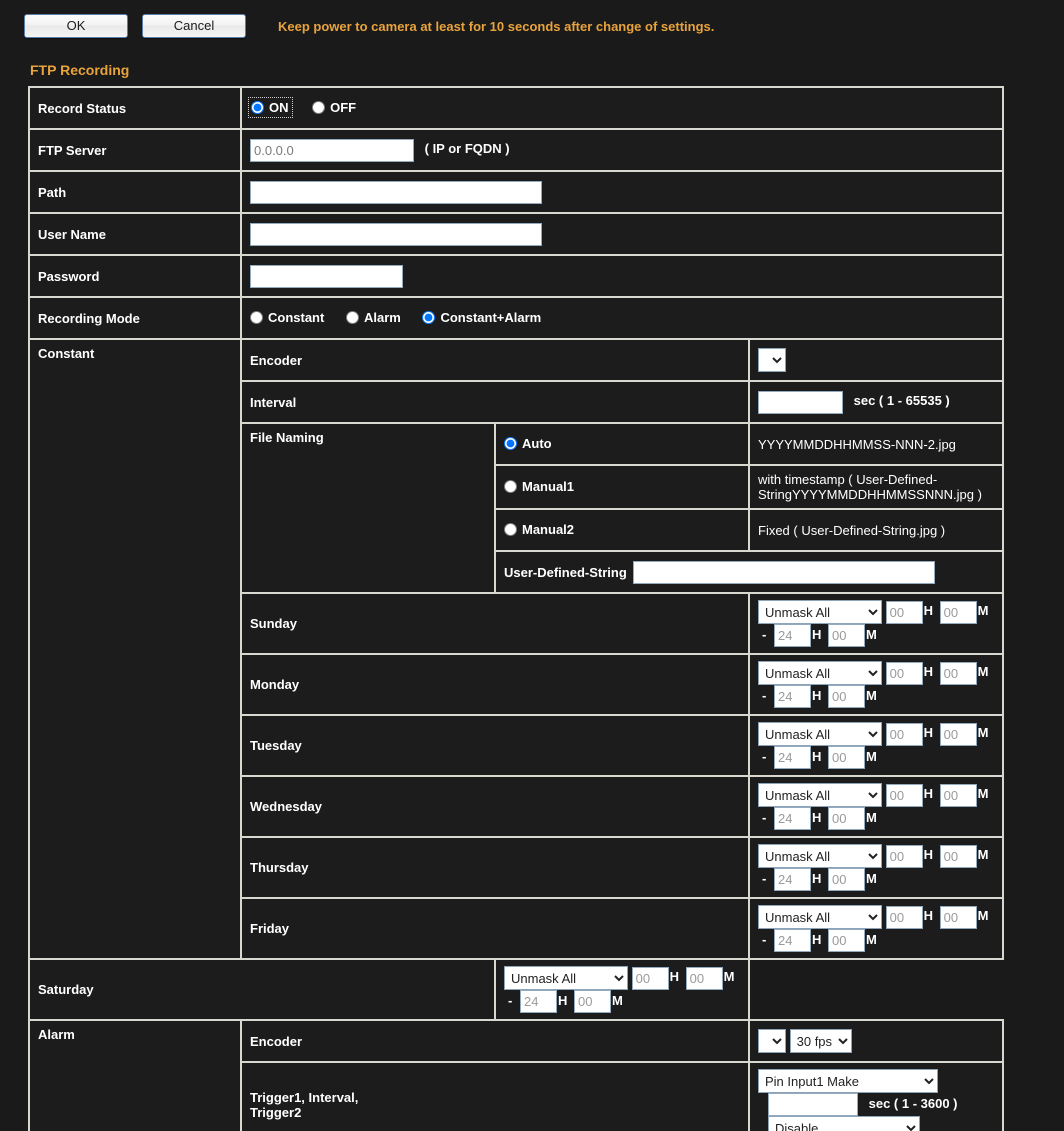  What do you see at coordinates (622, 192) in the screenshot?
I see `path-cell` at bounding box center [622, 192].